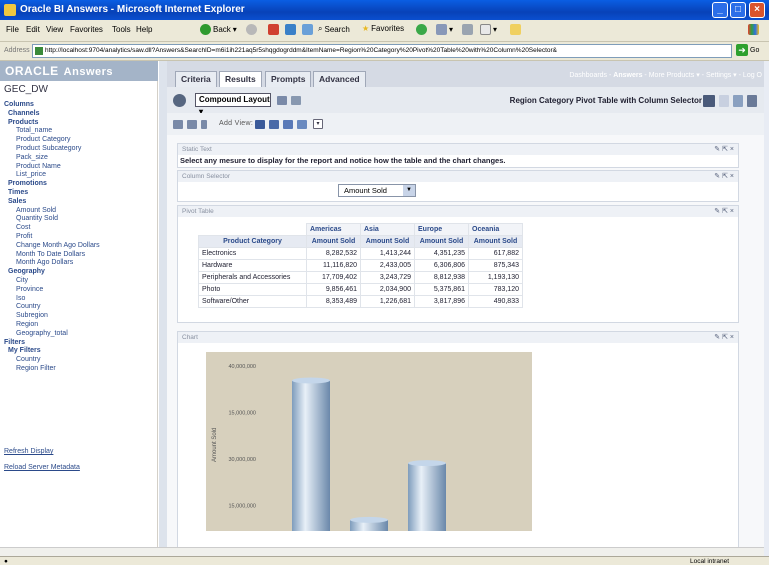 Image resolution: width=769 pixels, height=565 pixels. I want to click on column-item: Subregion, so click(79, 316).